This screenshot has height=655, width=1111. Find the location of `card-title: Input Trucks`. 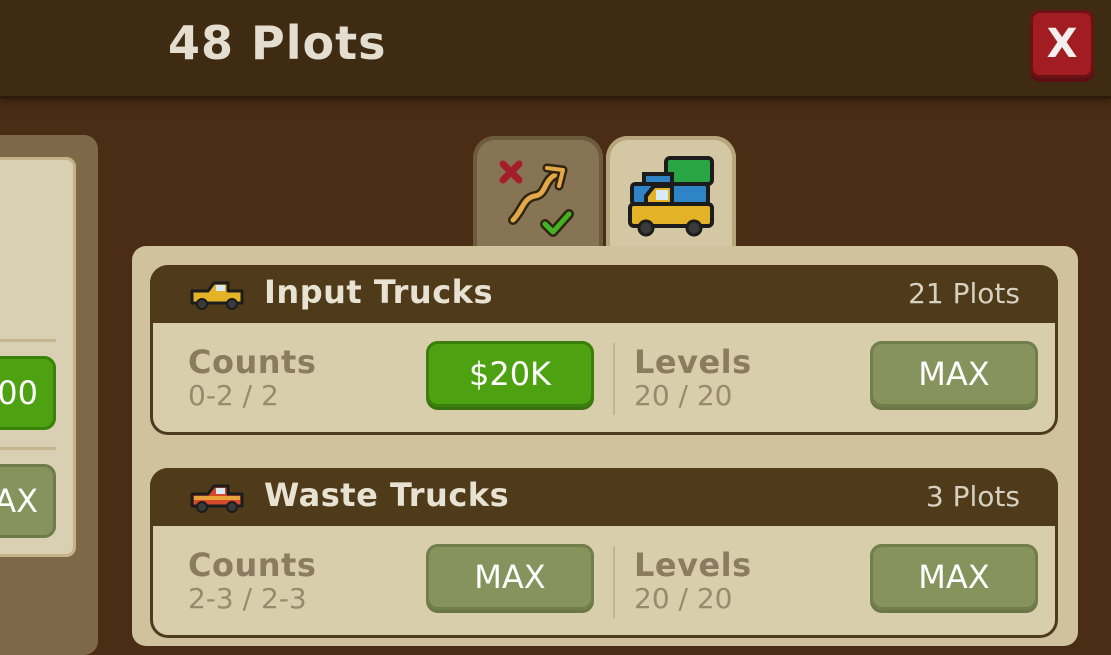

card-title: Input Trucks is located at coordinates (378, 292).